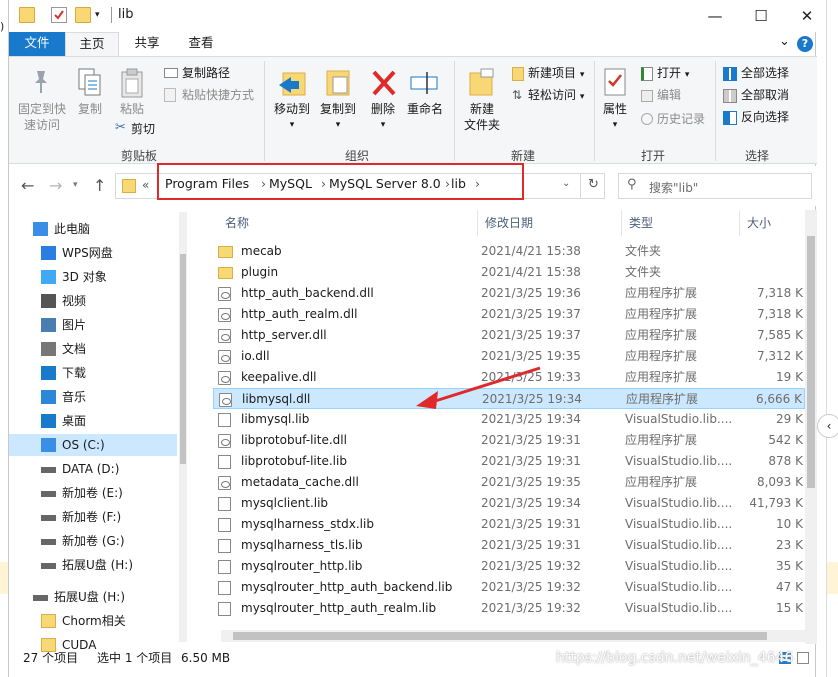 This screenshot has width=838, height=677. I want to click on folder-icon, so click(225, 252).